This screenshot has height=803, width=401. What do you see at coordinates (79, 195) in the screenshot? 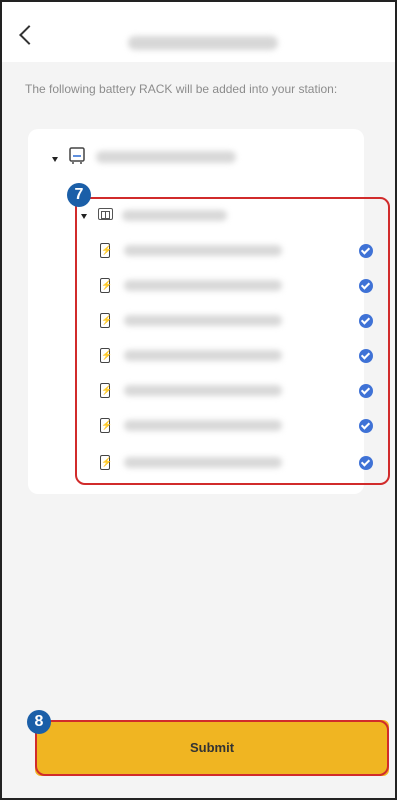
I see `step-marker-7: 7` at bounding box center [79, 195].